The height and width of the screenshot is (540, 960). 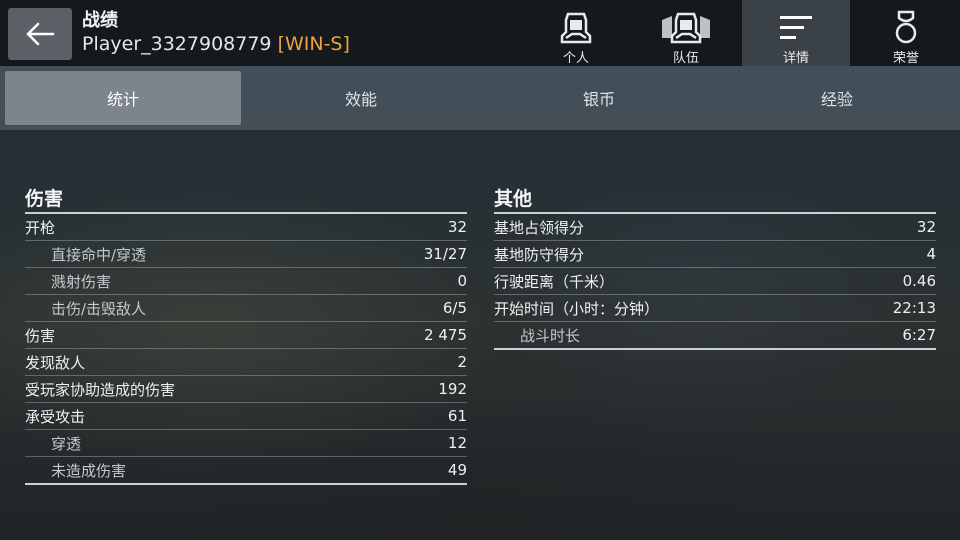 I want to click on stat-value: 12, so click(x=457, y=443).